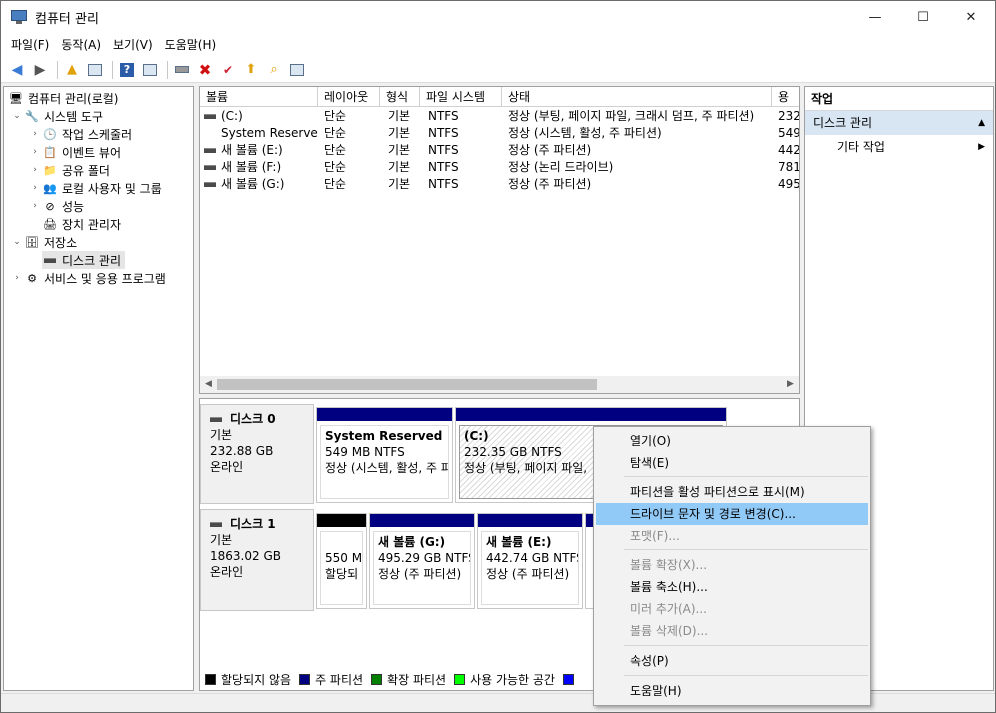 The image size is (996, 713). What do you see at coordinates (40, 70) in the screenshot?
I see `forward-button: ▶` at bounding box center [40, 70].